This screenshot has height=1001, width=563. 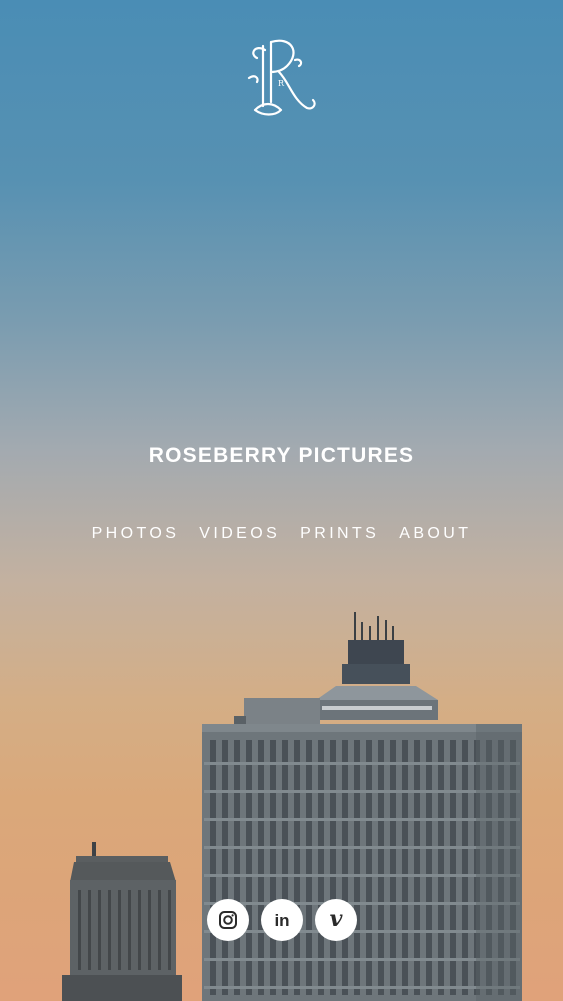 I want to click on left-tower, so click(x=122, y=921).